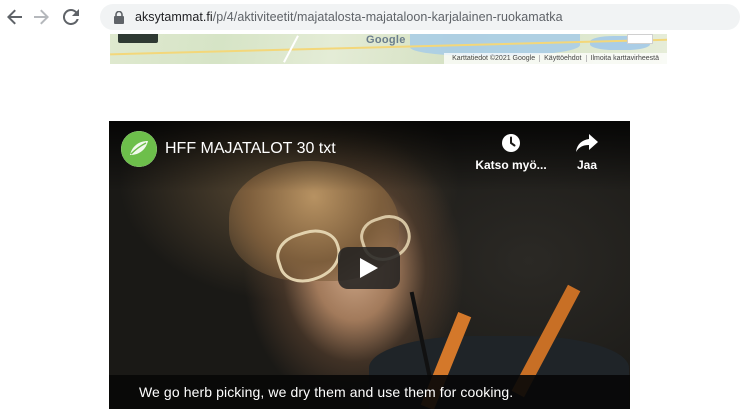 The width and height of the screenshot is (744, 409). What do you see at coordinates (15, 17) in the screenshot?
I see `back-arrow-icon` at bounding box center [15, 17].